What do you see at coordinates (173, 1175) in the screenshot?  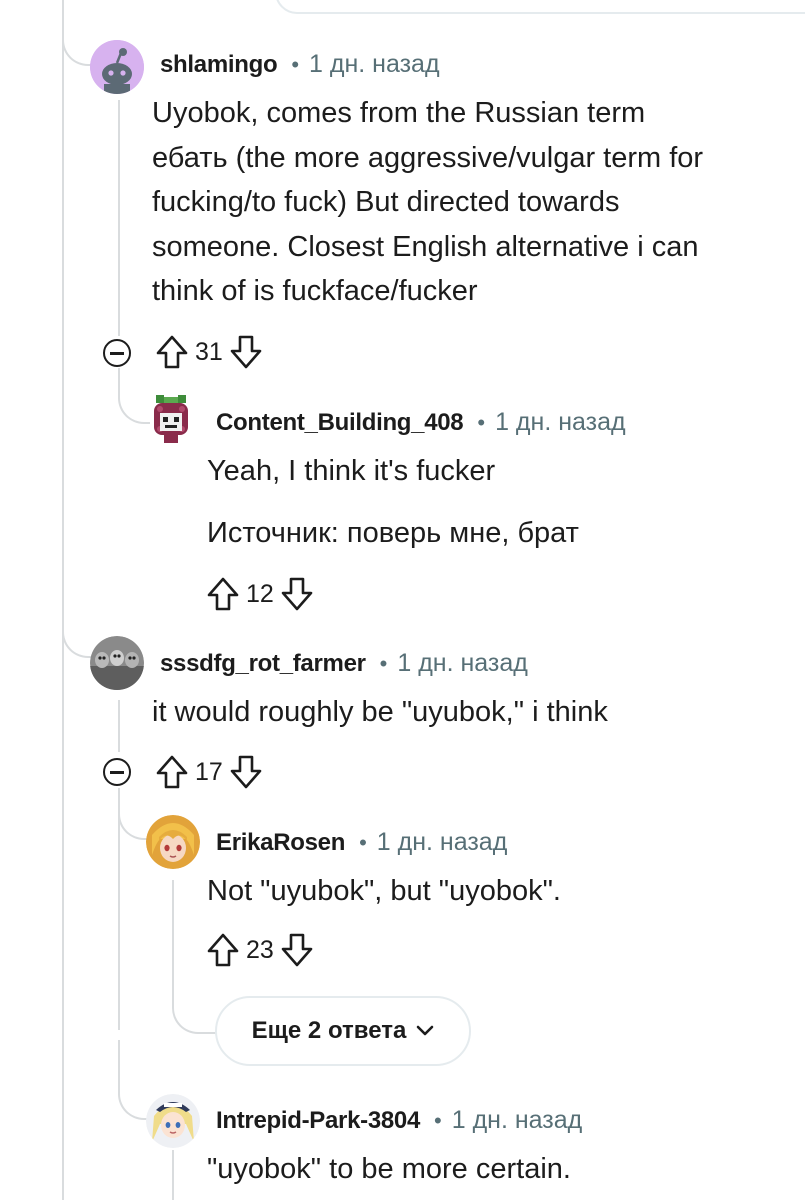 I see `thread-line-c5` at bounding box center [173, 1175].